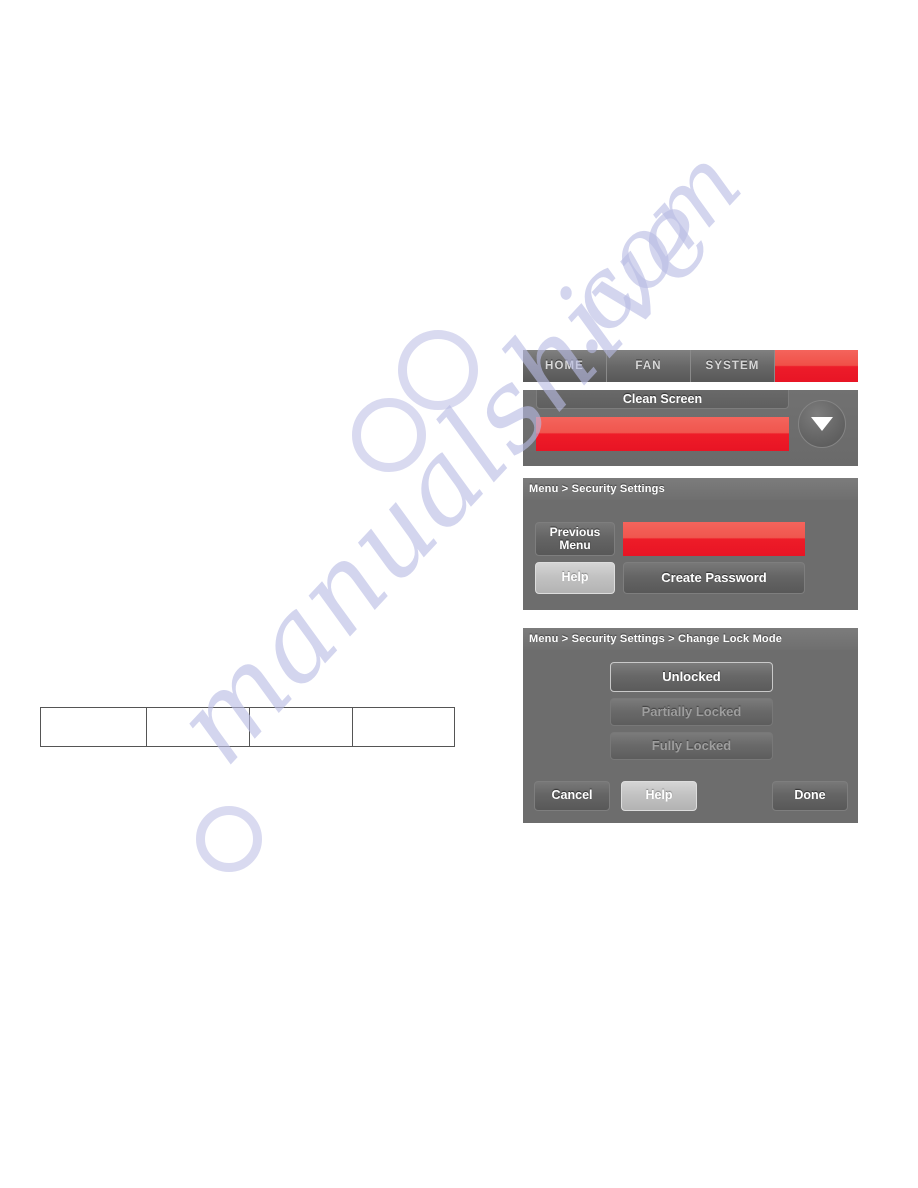 The width and height of the screenshot is (918, 1188). I want to click on create-password-label: Create Password, so click(714, 578).